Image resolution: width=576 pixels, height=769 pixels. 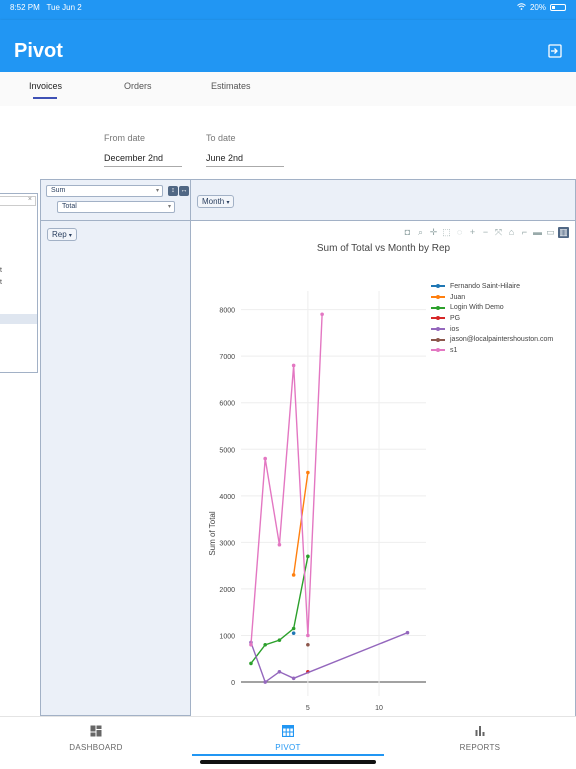 I want to click on battery-percent: 20%, so click(x=537, y=7).